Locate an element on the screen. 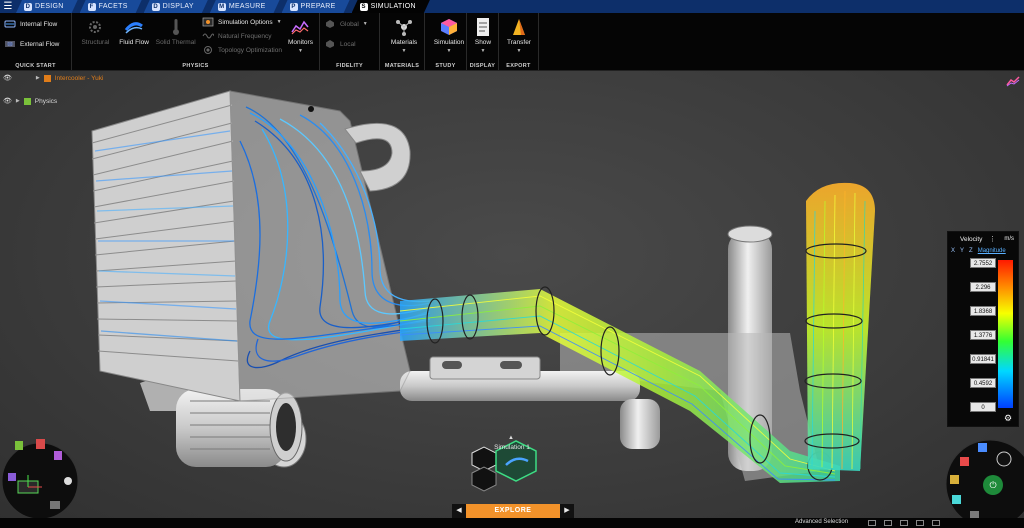 This screenshot has height=528, width=1024. explore-next-button: ▶ is located at coordinates (567, 511).